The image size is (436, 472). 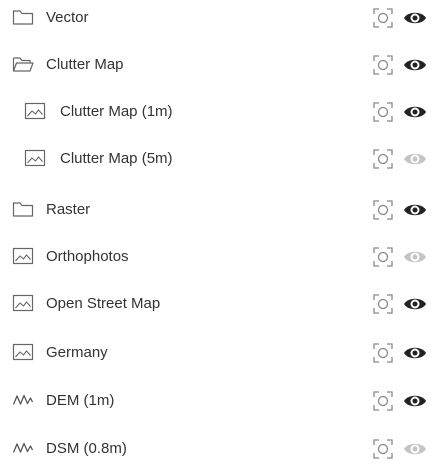 I want to click on layer-label: Open Street Map, so click(x=103, y=303).